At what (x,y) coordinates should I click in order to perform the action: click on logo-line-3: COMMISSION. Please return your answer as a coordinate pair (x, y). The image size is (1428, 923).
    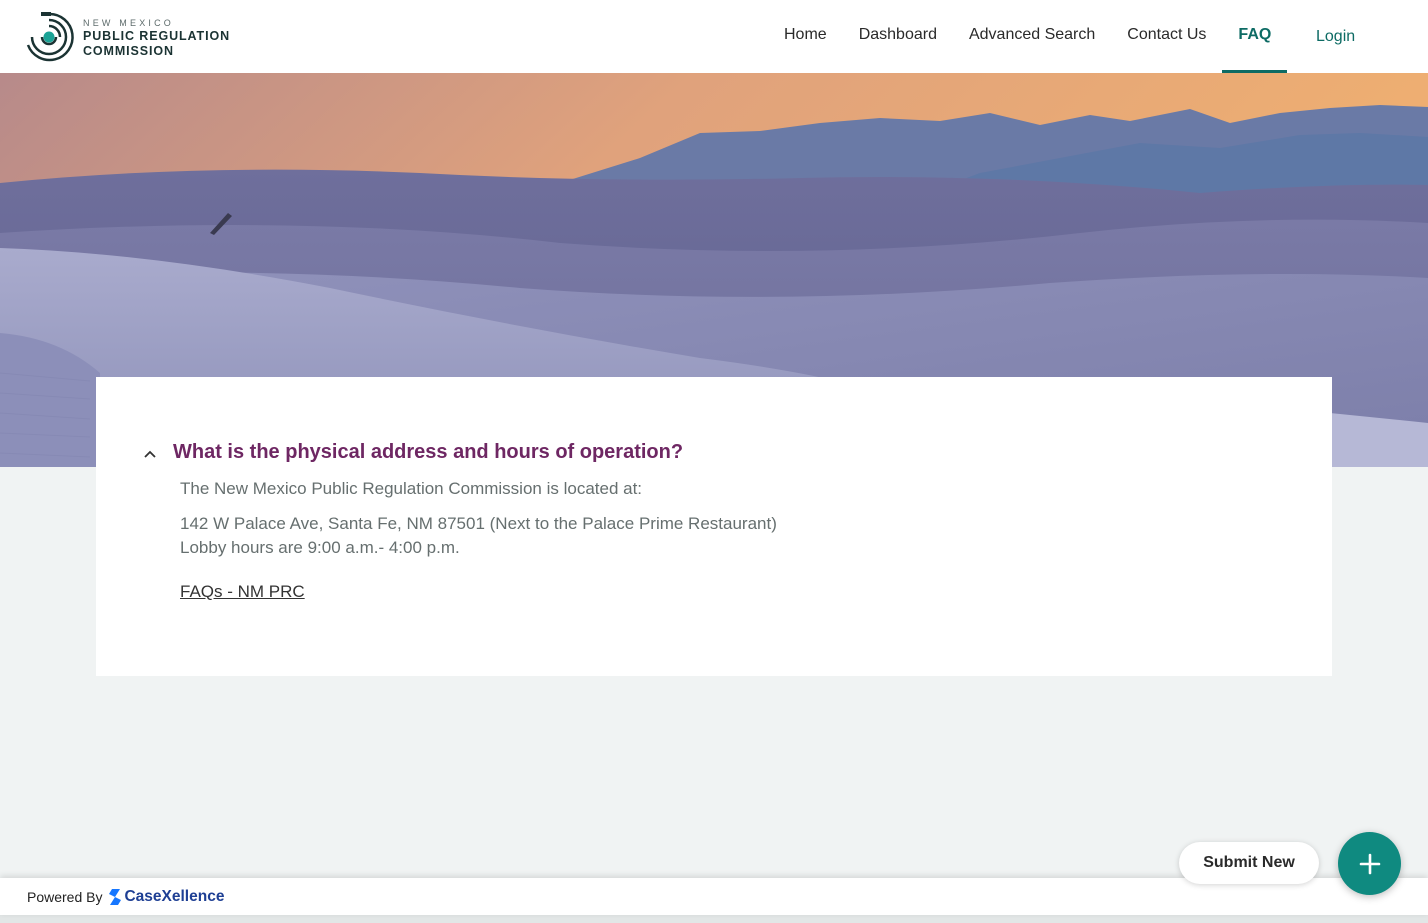
    Looking at the image, I should click on (128, 50).